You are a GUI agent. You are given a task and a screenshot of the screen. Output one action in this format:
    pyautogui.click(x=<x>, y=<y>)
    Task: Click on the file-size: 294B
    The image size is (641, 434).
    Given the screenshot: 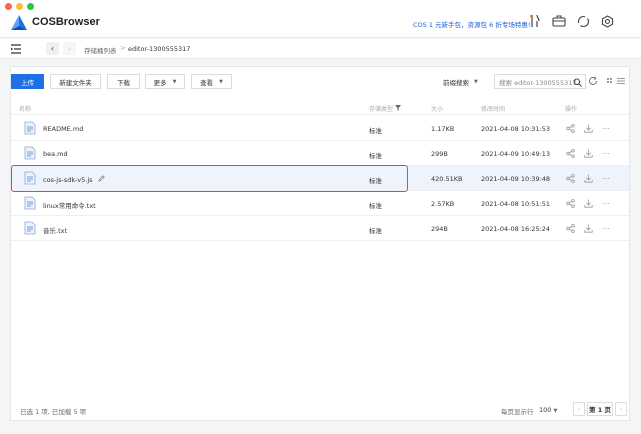 What is the action you would take?
    pyautogui.click(x=439, y=229)
    